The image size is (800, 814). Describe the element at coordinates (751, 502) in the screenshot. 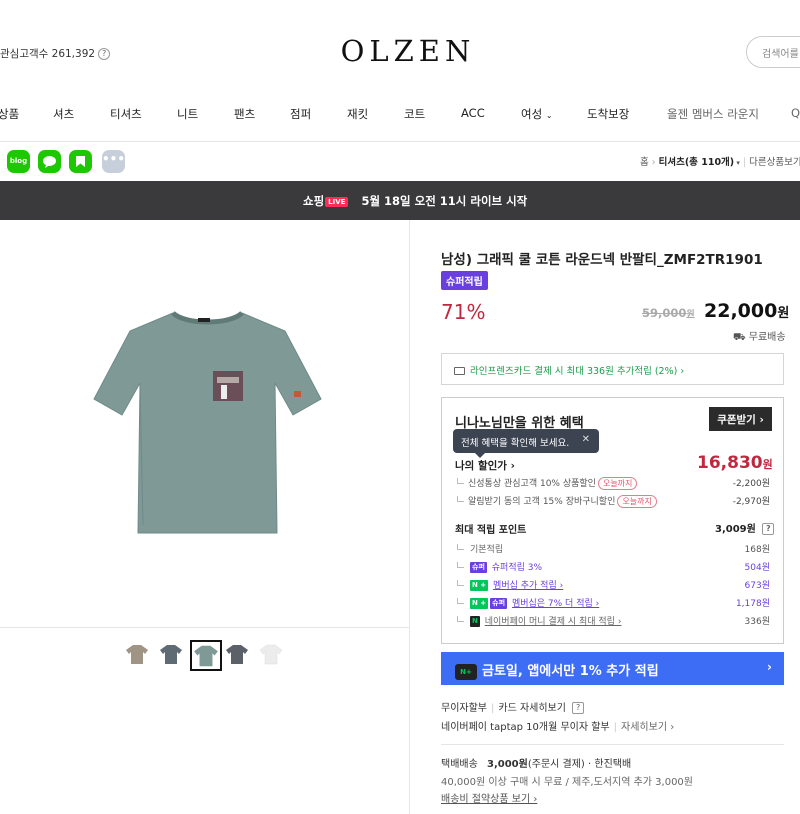

I see `discount-amount: -2,970원` at that location.